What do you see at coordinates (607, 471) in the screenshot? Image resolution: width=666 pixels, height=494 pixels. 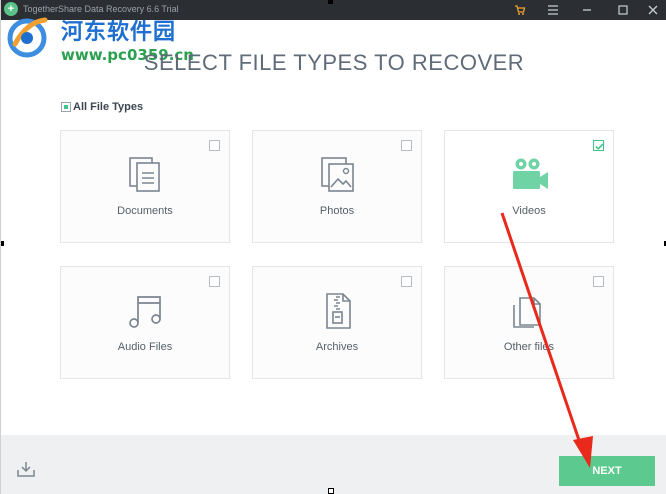 I see `next-button: NEXT` at bounding box center [607, 471].